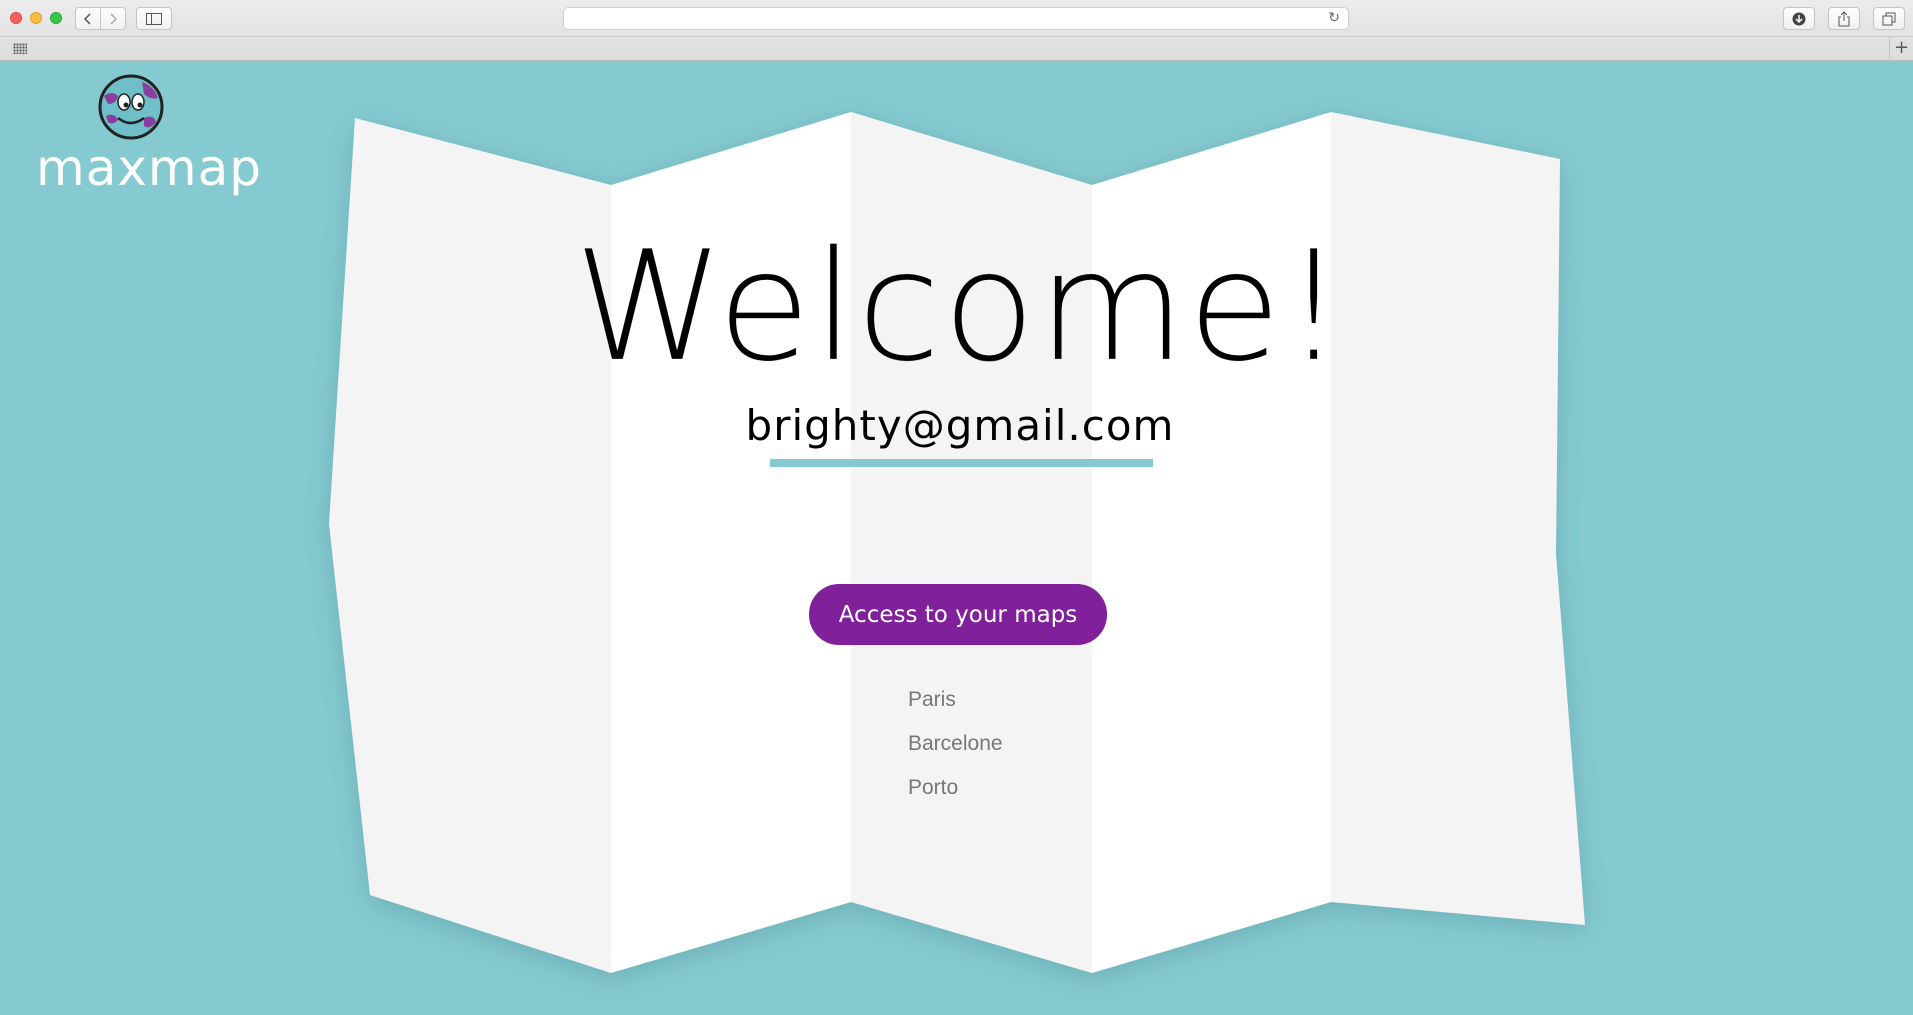 The image size is (1913, 1015). I want to click on minimize-window-button, so click(36, 18).